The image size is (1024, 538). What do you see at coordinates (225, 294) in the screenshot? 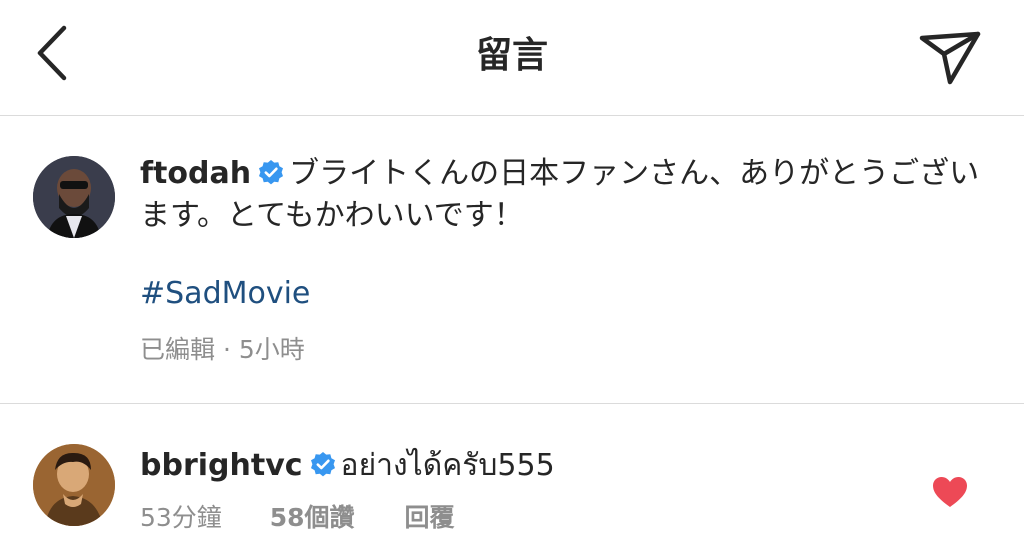
I see `hashtag-link: #SadMovie` at bounding box center [225, 294].